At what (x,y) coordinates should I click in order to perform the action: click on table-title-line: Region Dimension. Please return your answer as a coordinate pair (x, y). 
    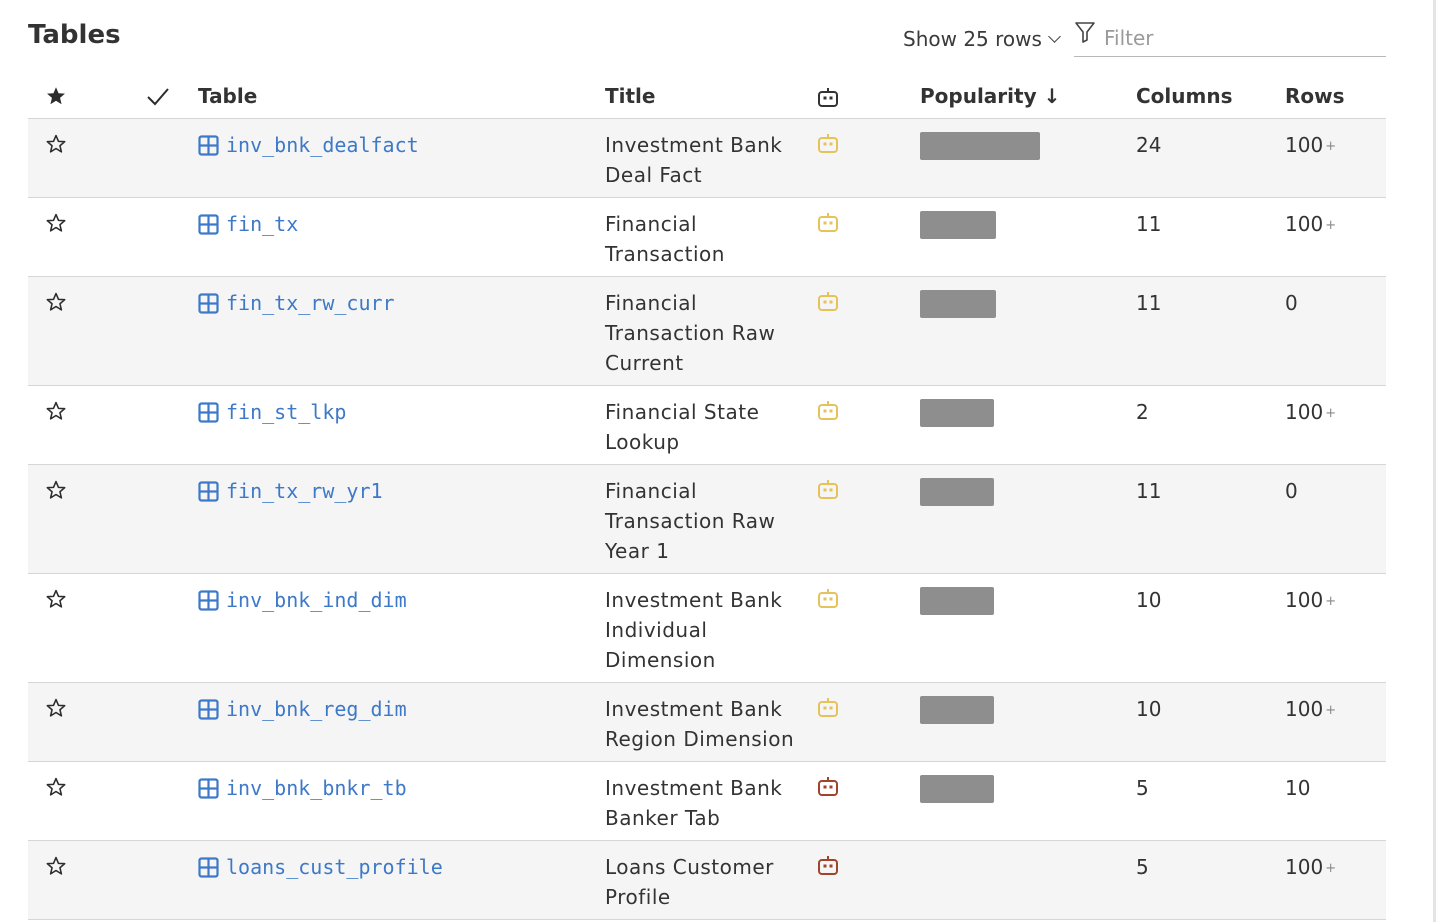
    Looking at the image, I should click on (700, 739).